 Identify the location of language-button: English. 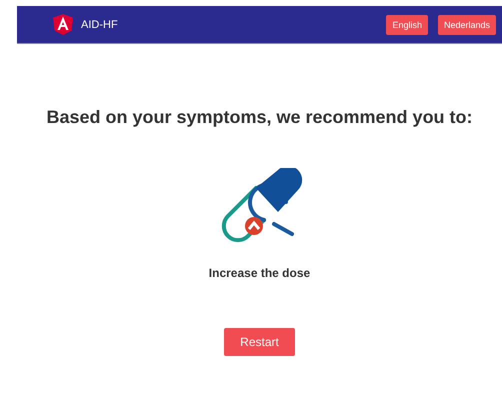
(407, 24).